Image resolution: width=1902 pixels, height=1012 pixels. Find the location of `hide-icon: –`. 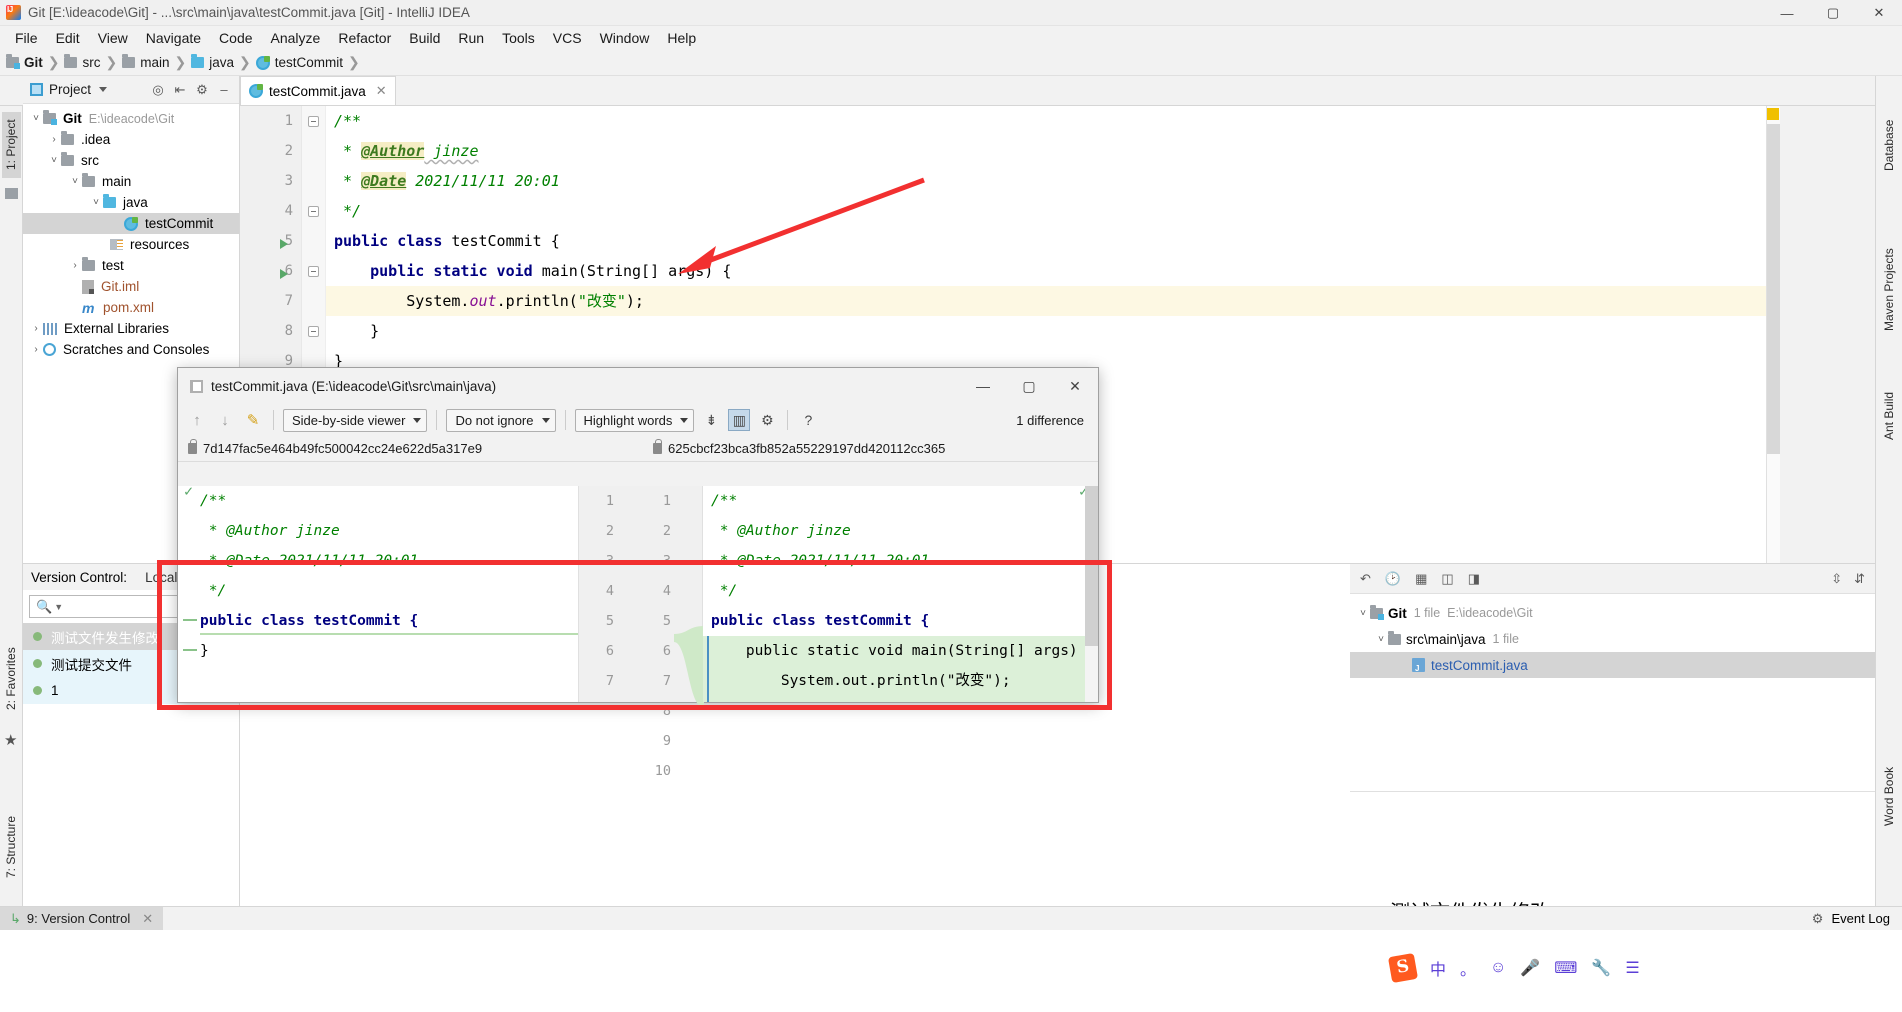

hide-icon: – is located at coordinates (224, 90).